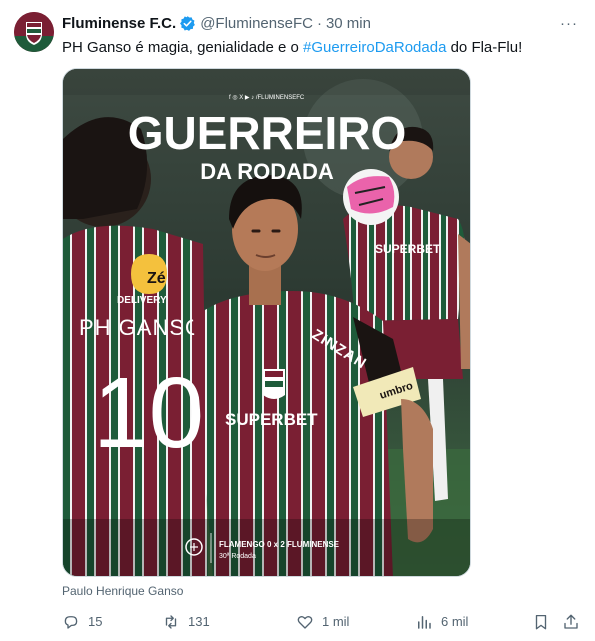 The image size is (595, 641). What do you see at coordinates (348, 23) in the screenshot?
I see `timestamp: 30 min` at bounding box center [348, 23].